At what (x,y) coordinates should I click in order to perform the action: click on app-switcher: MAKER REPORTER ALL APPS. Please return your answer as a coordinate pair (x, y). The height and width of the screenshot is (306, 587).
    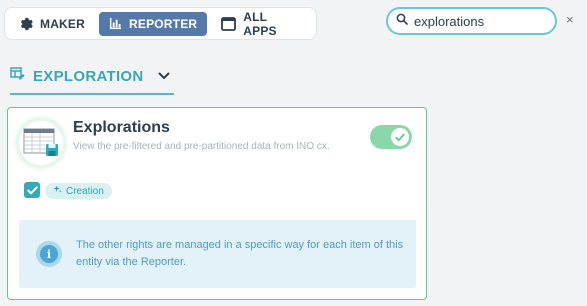
    Looking at the image, I should click on (160, 23).